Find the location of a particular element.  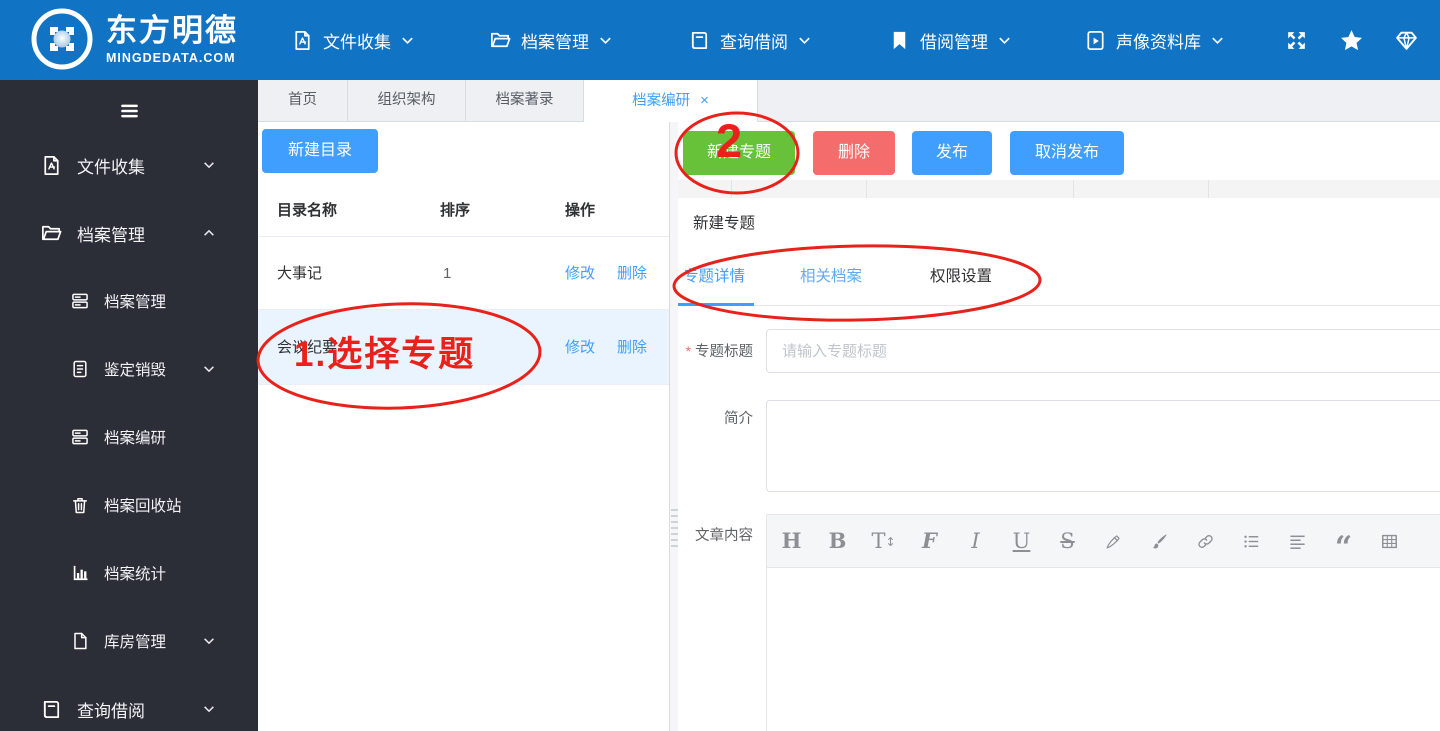

sidebar-item-1-文件收集: 文件收集 is located at coordinates (129, 165).